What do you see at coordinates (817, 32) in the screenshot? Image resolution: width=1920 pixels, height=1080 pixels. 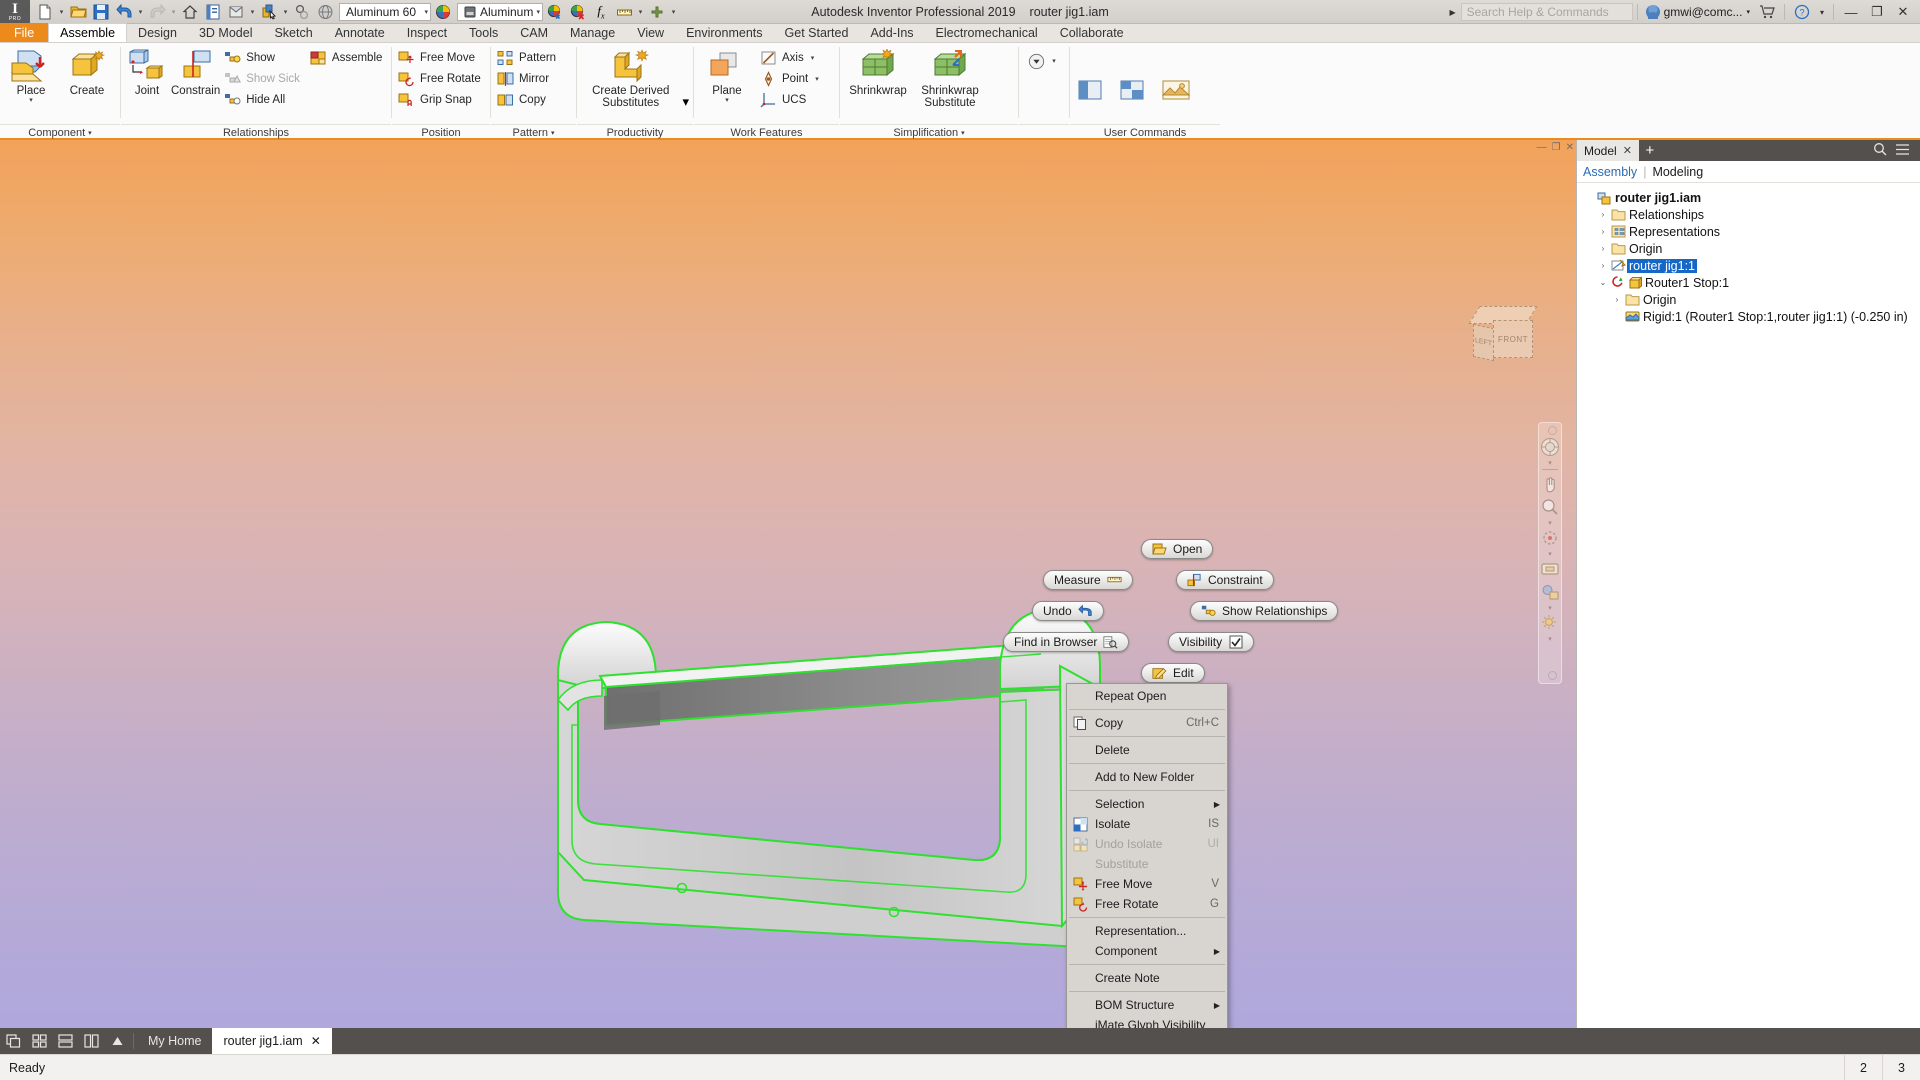 I see `ribbon-tab-get-started: Get Started` at bounding box center [817, 32].